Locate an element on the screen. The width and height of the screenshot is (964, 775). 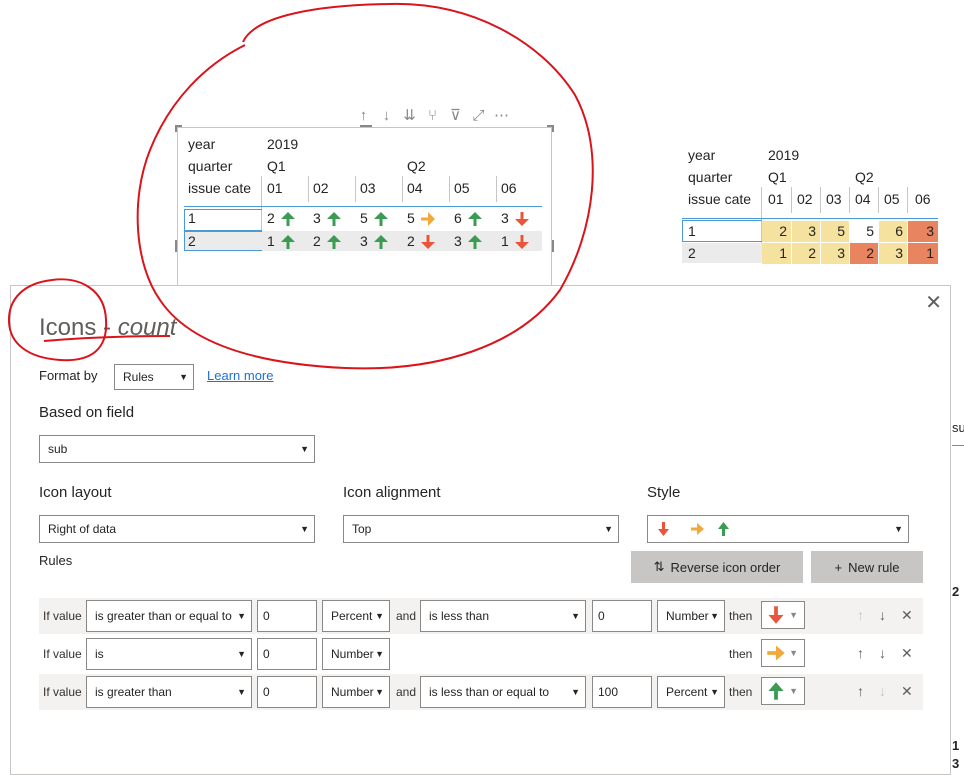
month-header: 05 is located at coordinates (892, 199).